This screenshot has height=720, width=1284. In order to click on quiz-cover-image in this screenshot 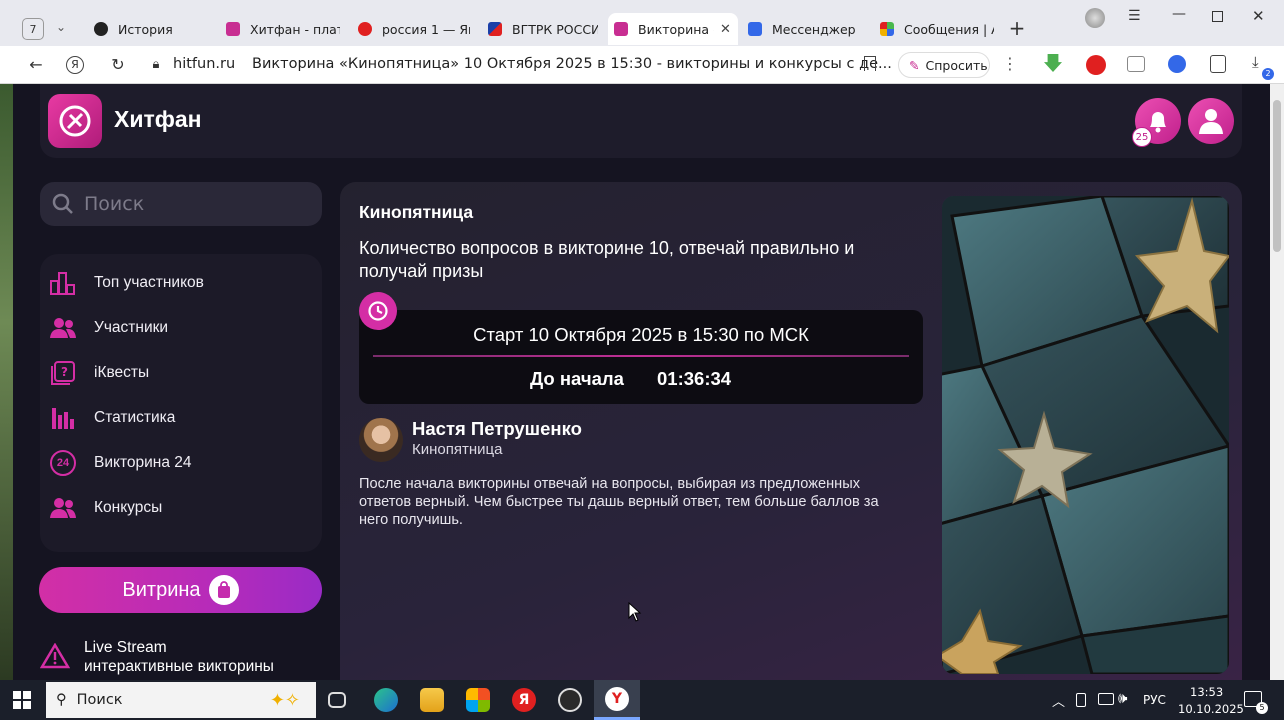, I will do `click(1085, 435)`.